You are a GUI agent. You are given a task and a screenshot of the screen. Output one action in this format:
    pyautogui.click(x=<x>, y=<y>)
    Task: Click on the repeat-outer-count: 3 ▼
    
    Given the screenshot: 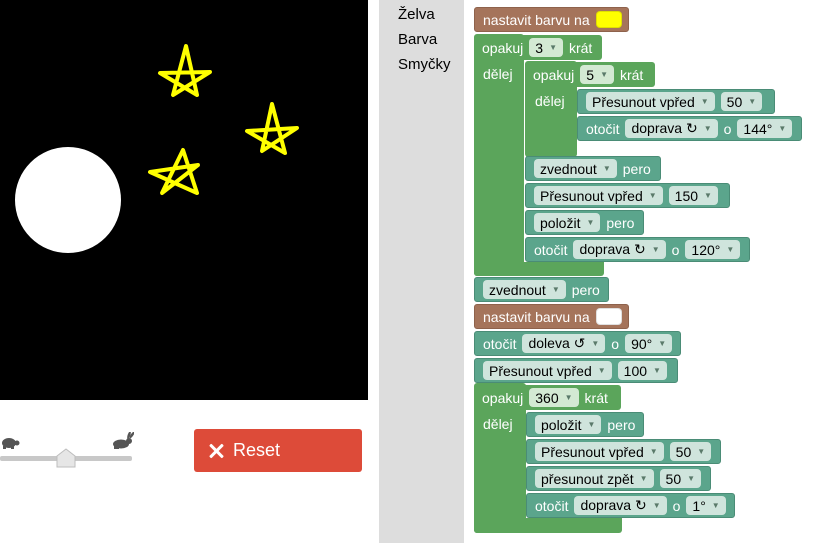 What is the action you would take?
    pyautogui.click(x=546, y=47)
    